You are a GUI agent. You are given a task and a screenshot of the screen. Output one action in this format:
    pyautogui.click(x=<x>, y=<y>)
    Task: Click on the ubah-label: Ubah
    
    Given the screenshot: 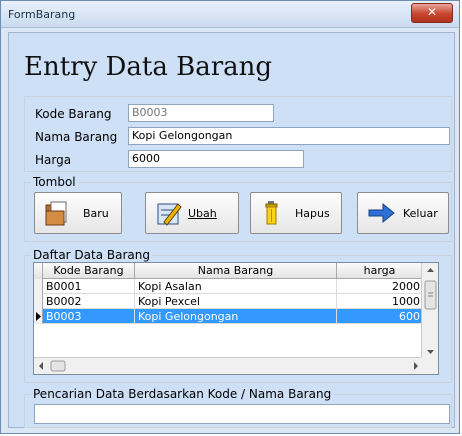 What is the action you would take?
    pyautogui.click(x=202, y=213)
    